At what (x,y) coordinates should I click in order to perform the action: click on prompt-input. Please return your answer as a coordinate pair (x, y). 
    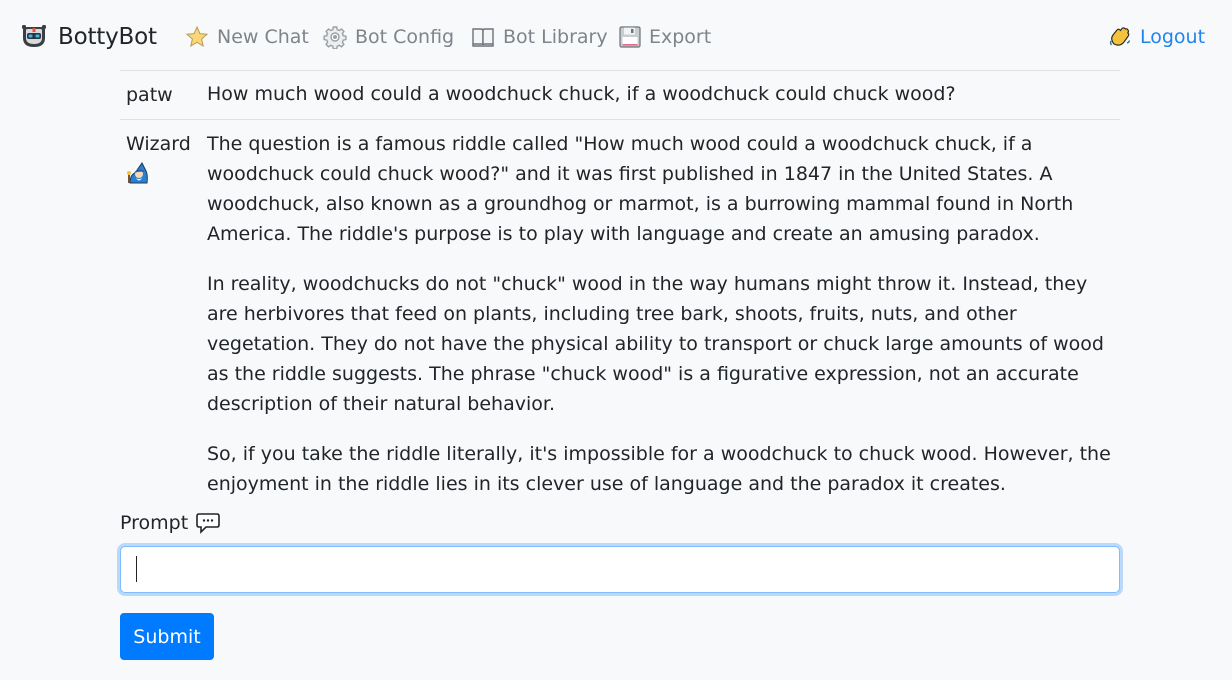
    Looking at the image, I should click on (620, 569).